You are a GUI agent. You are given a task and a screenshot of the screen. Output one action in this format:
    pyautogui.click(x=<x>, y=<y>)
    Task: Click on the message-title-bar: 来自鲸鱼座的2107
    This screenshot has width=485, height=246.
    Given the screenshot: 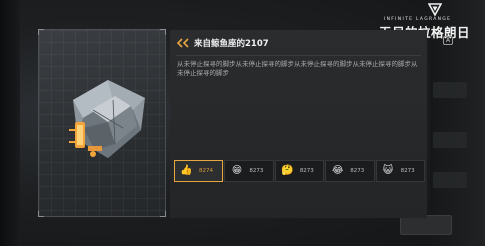 What is the action you would take?
    pyautogui.click(x=298, y=43)
    